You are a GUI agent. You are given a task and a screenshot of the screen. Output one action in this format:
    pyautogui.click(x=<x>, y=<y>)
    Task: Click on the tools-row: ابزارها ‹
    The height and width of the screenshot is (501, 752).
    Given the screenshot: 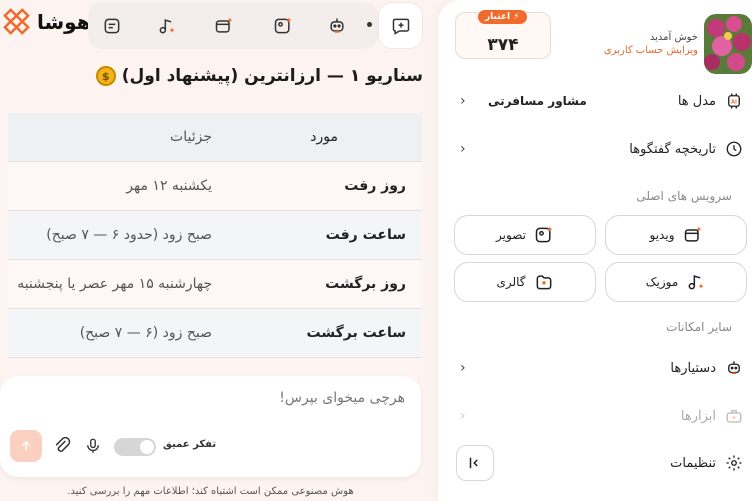 What is the action you would take?
    pyautogui.click(x=598, y=416)
    